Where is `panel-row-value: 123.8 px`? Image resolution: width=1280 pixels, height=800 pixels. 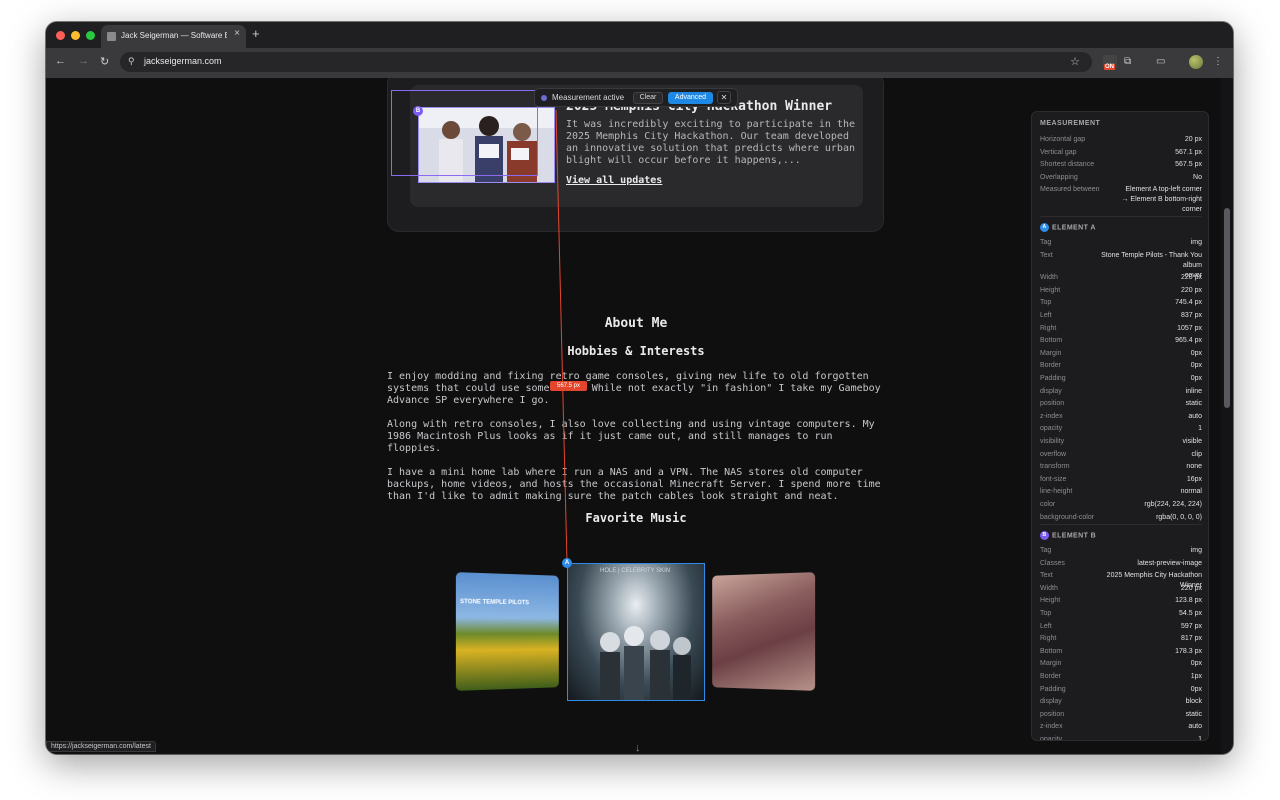 panel-row-value: 123.8 px is located at coordinates (1147, 601).